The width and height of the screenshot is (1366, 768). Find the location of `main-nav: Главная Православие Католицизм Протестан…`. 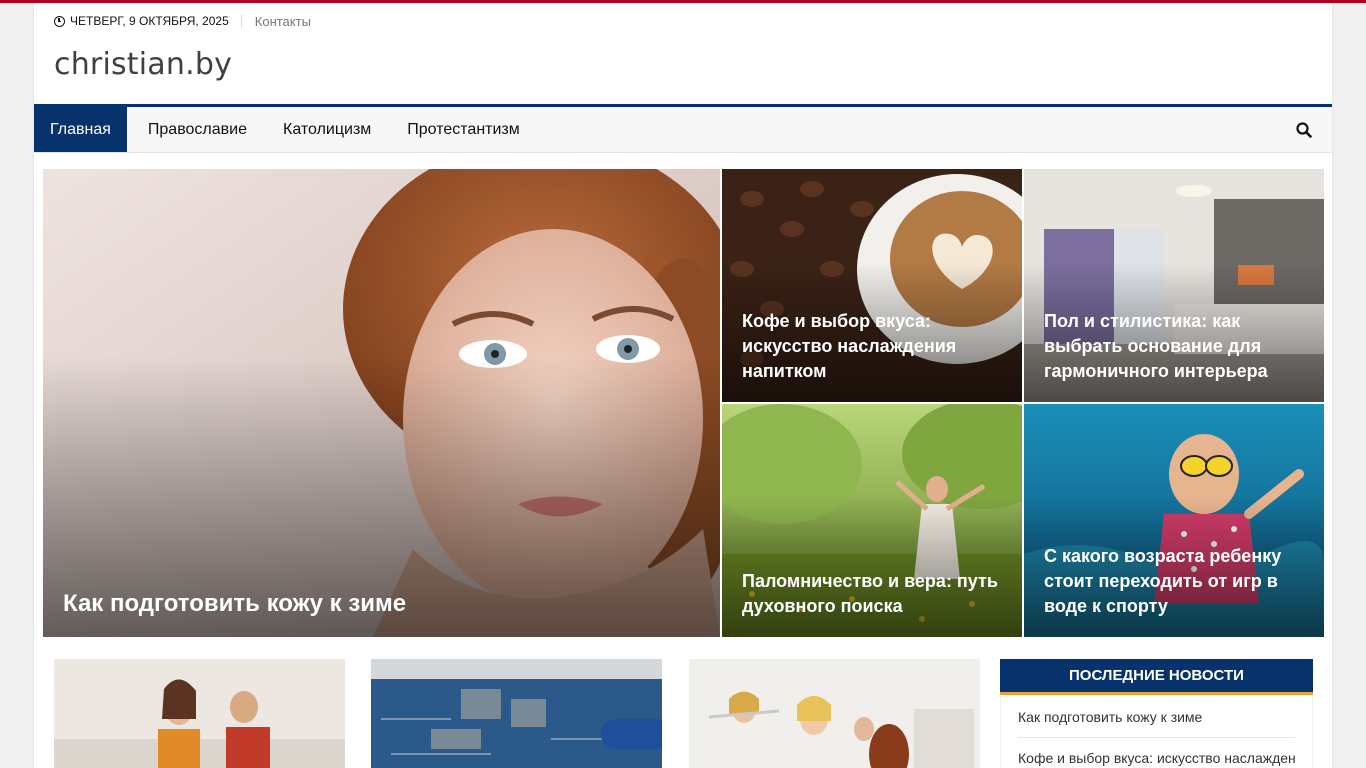

main-nav: Главная Православие Католицизм Протестан… is located at coordinates (683, 128).